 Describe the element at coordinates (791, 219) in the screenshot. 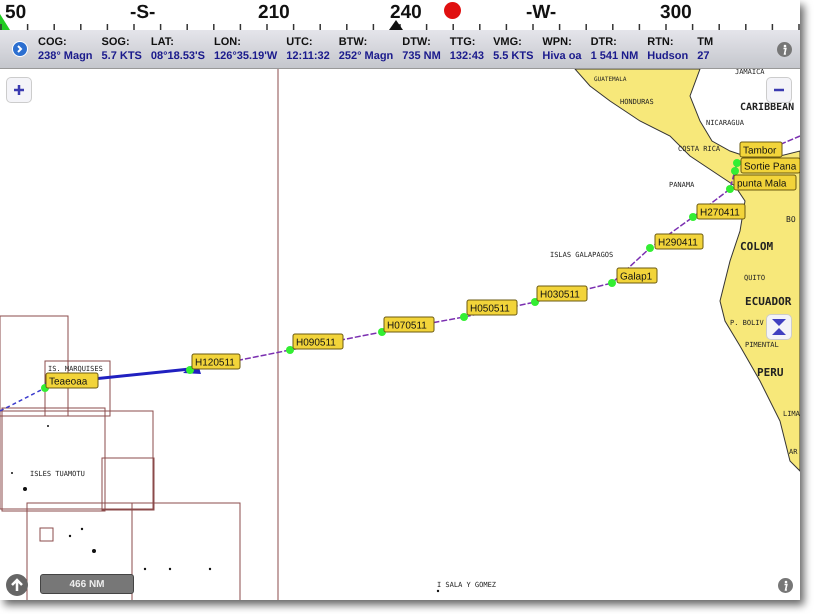

I see `place-label: BO` at that location.